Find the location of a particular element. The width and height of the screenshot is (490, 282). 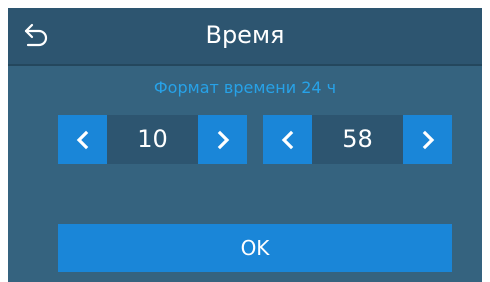

hours-value: 10 is located at coordinates (152, 139).